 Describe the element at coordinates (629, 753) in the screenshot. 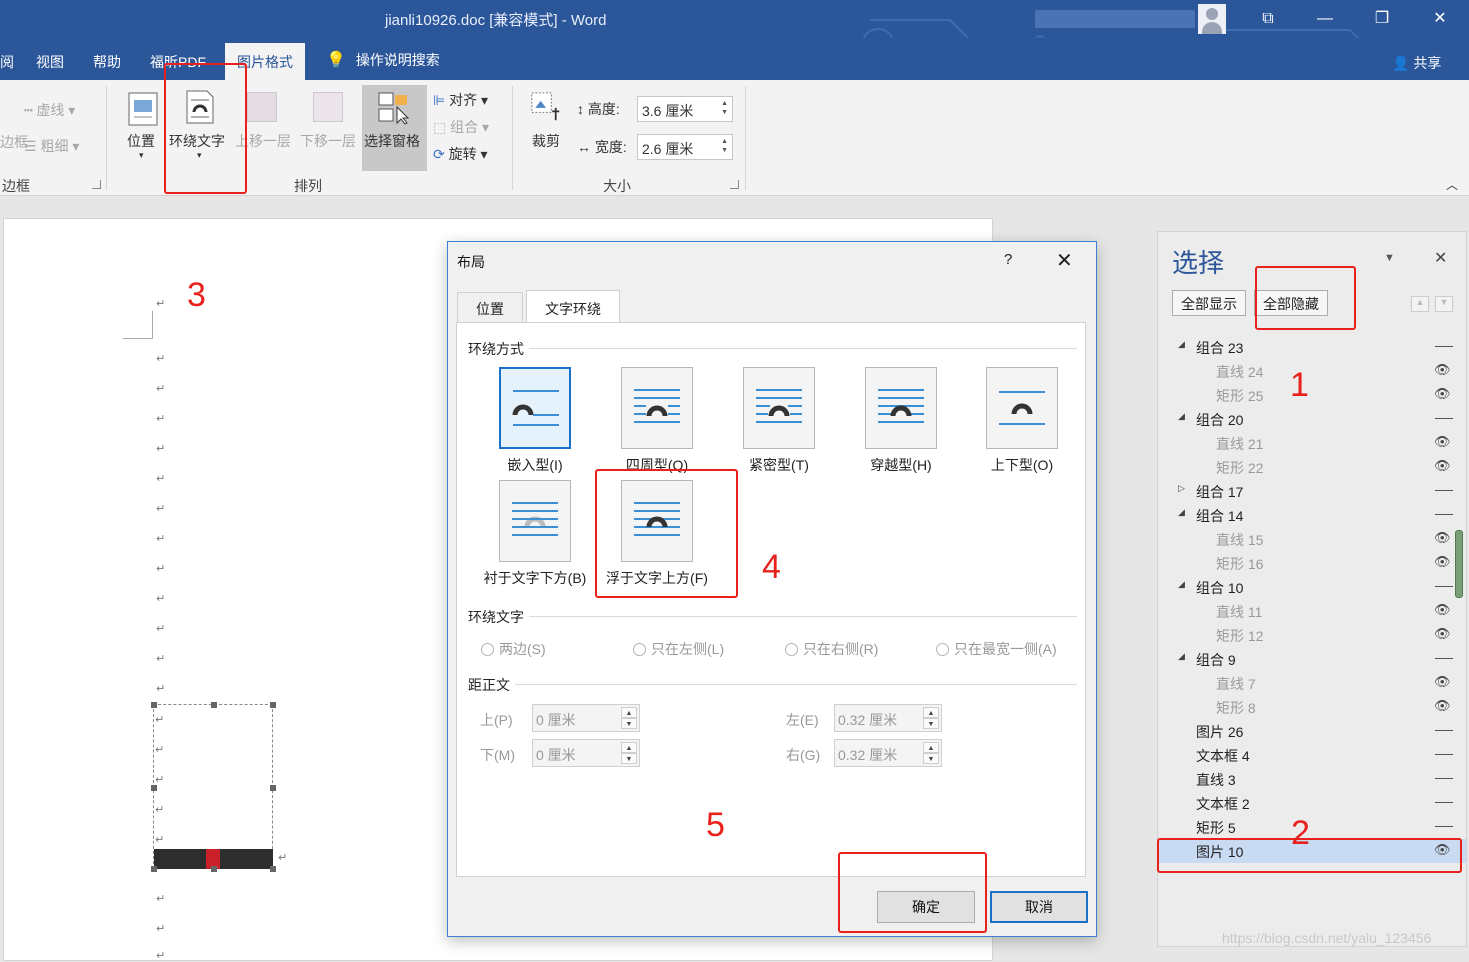

I see `distance-bottom-spinner: ▲ ▼` at that location.